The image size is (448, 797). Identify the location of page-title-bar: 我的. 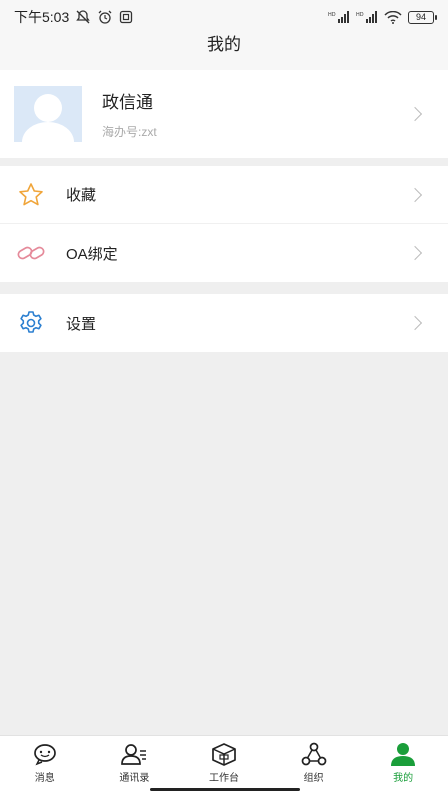
(224, 52).